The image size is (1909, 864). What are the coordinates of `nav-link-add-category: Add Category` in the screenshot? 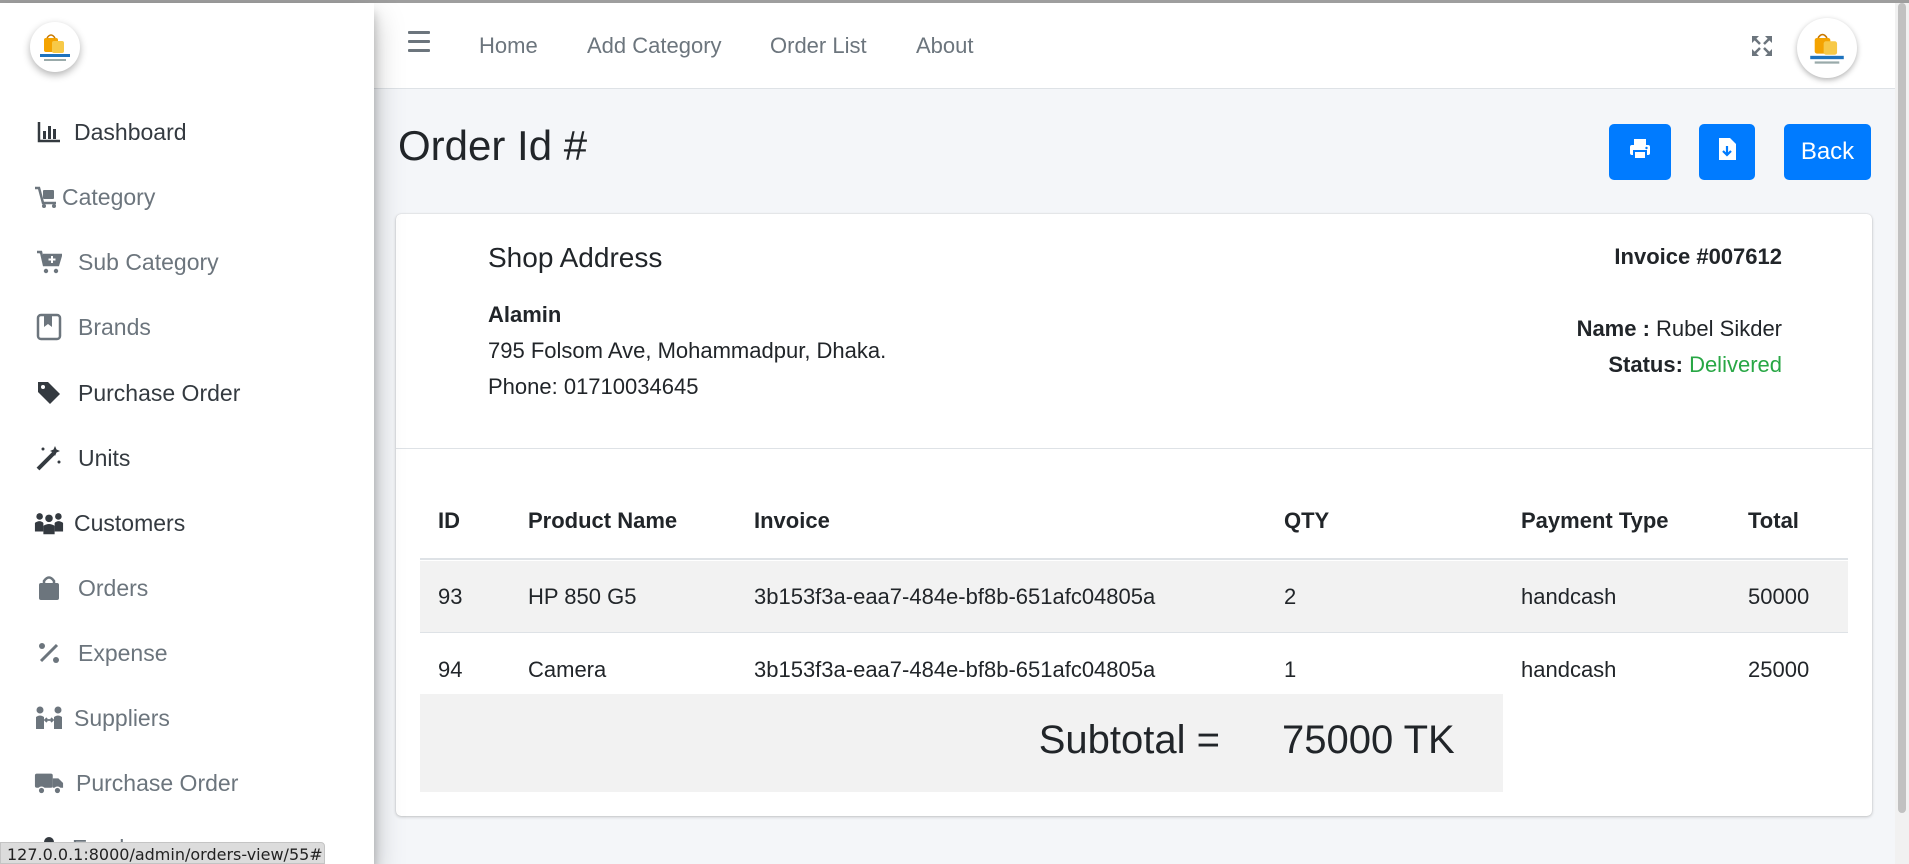 It's located at (654, 46).